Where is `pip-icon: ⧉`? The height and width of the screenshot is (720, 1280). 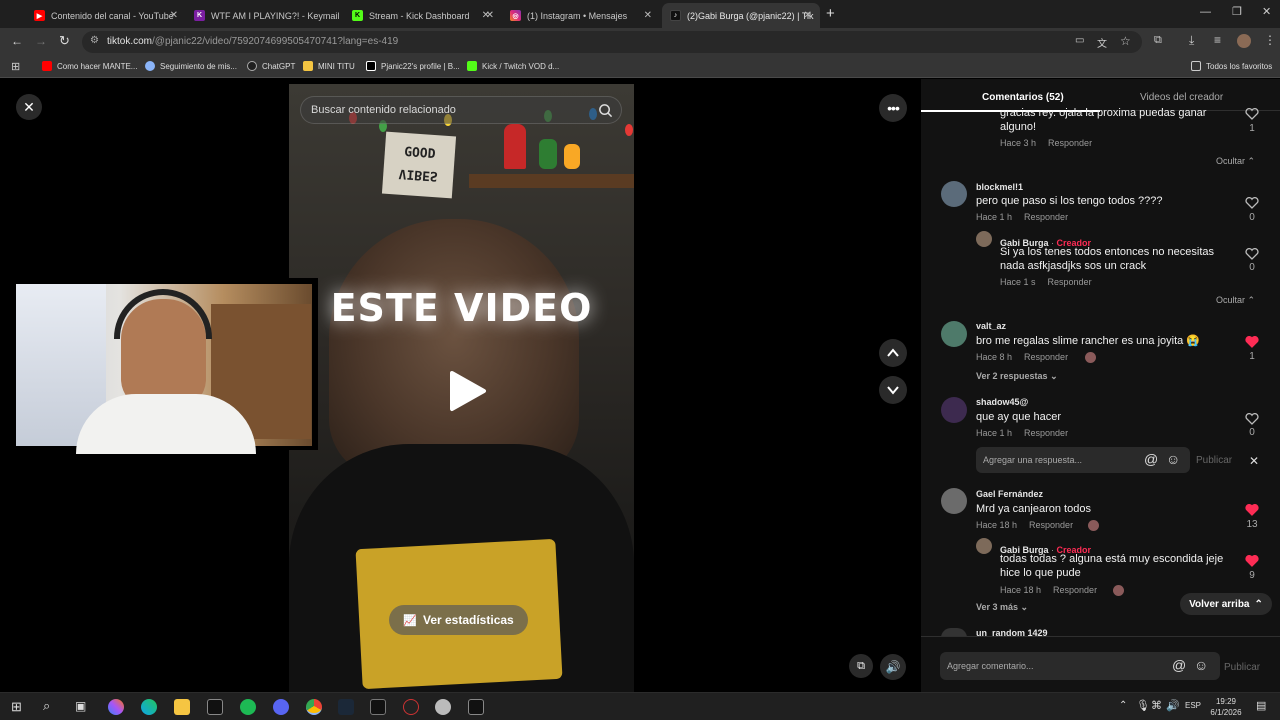
pip-icon: ⧉ is located at coordinates (861, 666).